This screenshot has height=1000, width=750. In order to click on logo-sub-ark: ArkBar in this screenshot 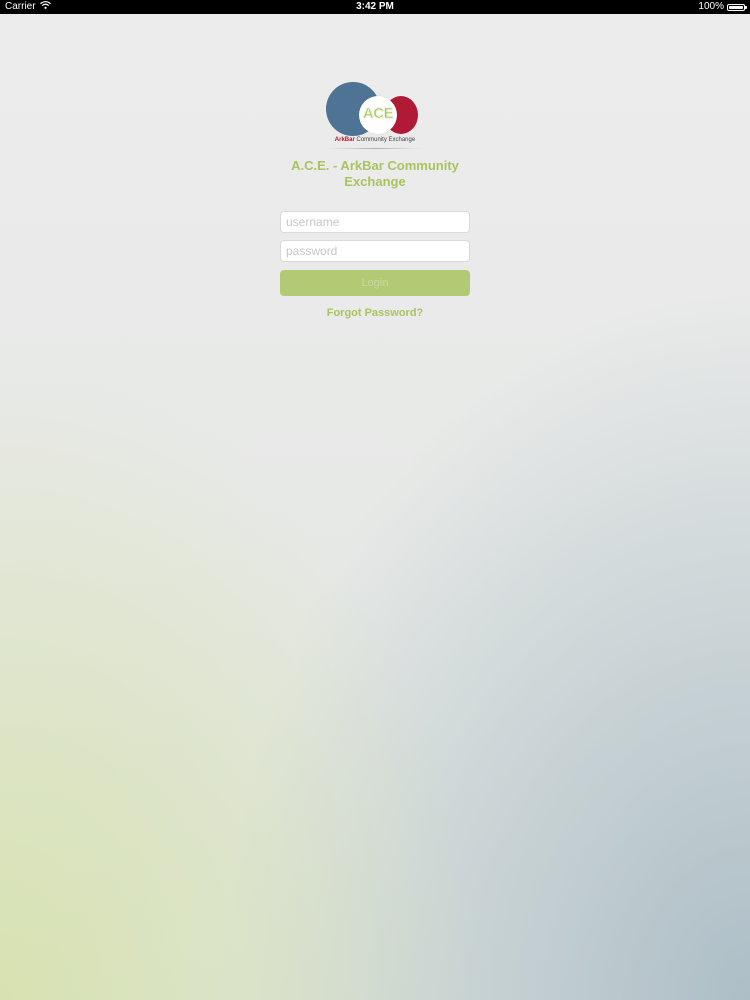, I will do `click(344, 140)`.